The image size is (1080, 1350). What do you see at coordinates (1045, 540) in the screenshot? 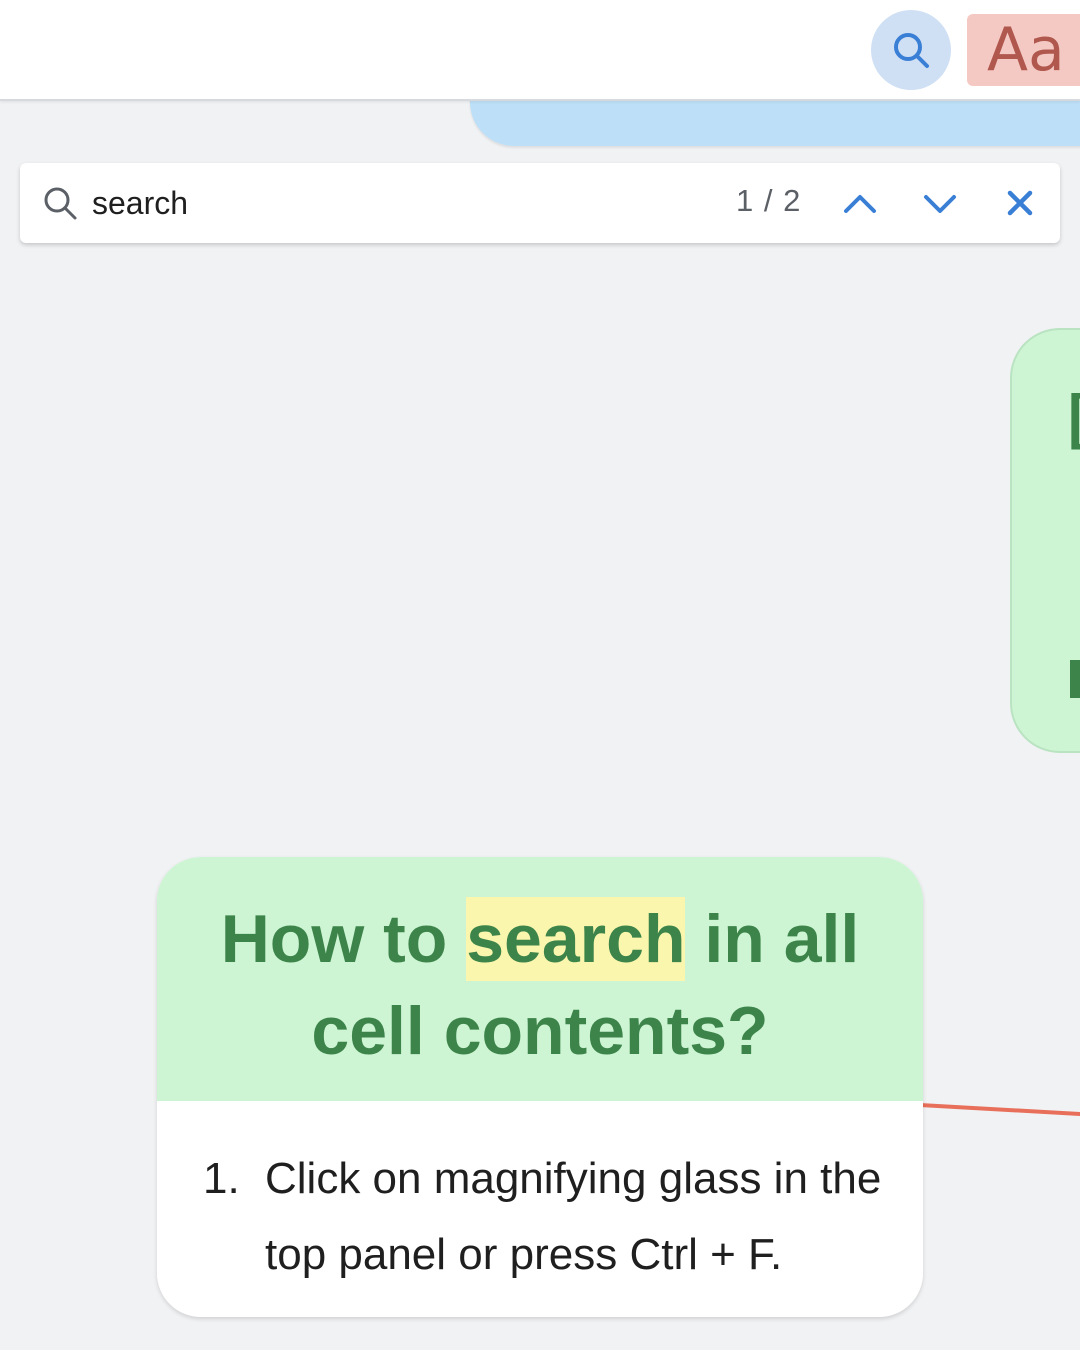
I see `green-cell-partial: [` at bounding box center [1045, 540].